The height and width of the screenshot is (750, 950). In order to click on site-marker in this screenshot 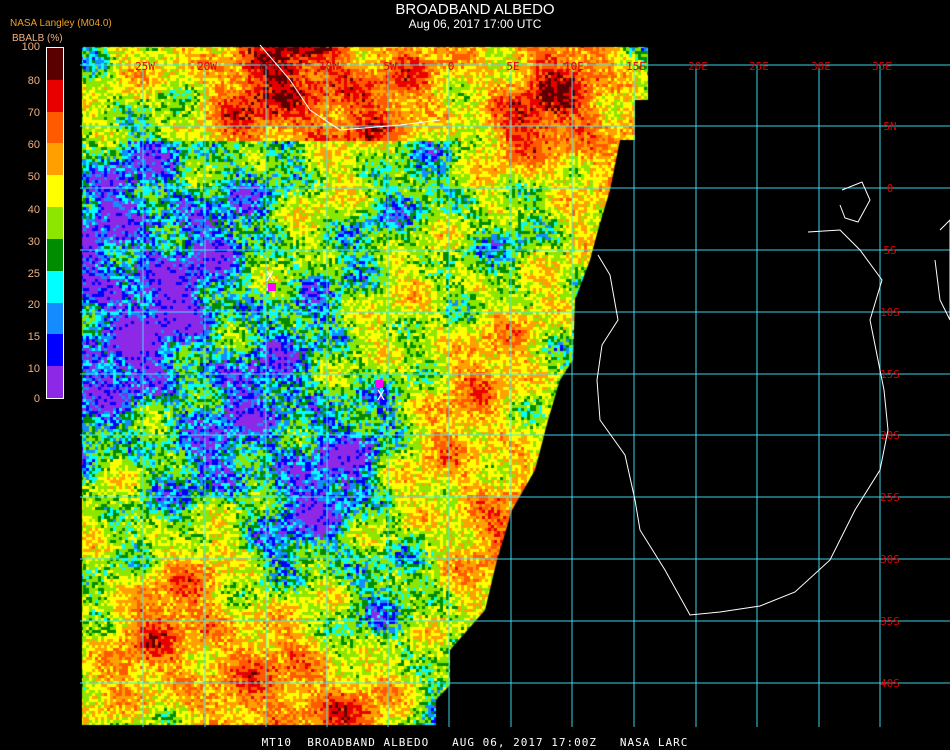, I will do `click(379, 384)`.